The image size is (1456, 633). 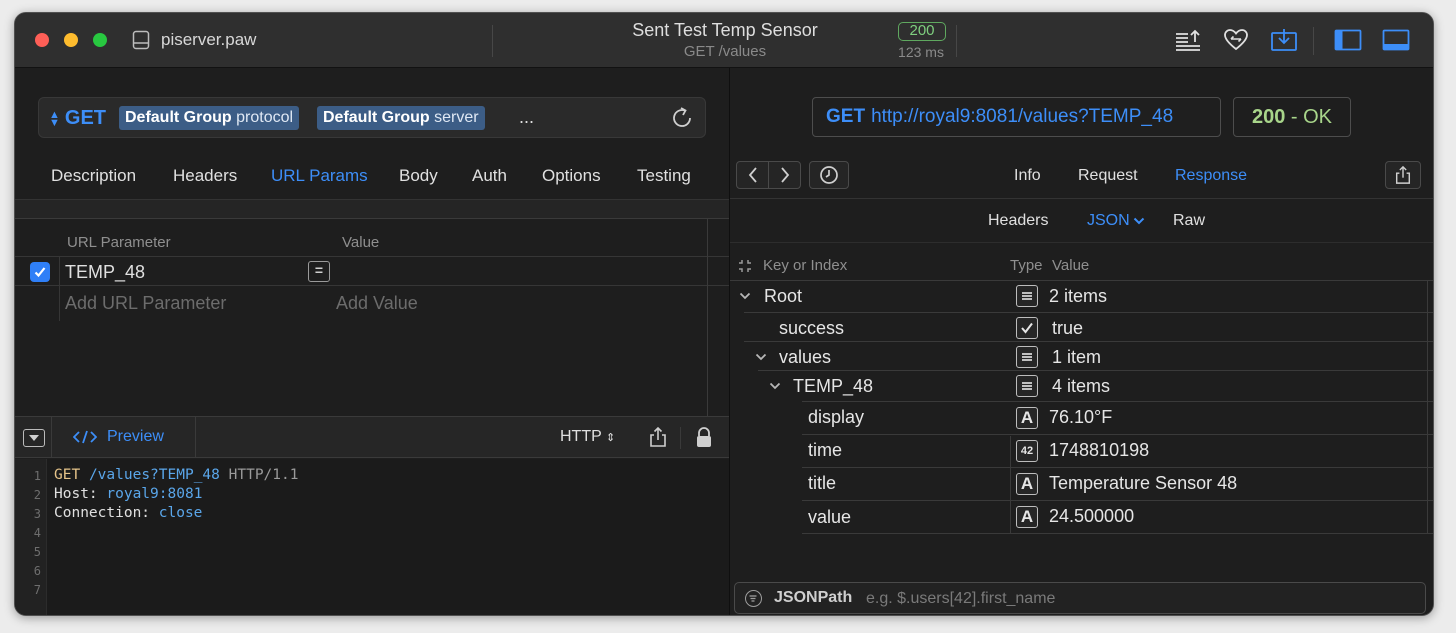 I want to click on export-icon, so click(x=1188, y=40).